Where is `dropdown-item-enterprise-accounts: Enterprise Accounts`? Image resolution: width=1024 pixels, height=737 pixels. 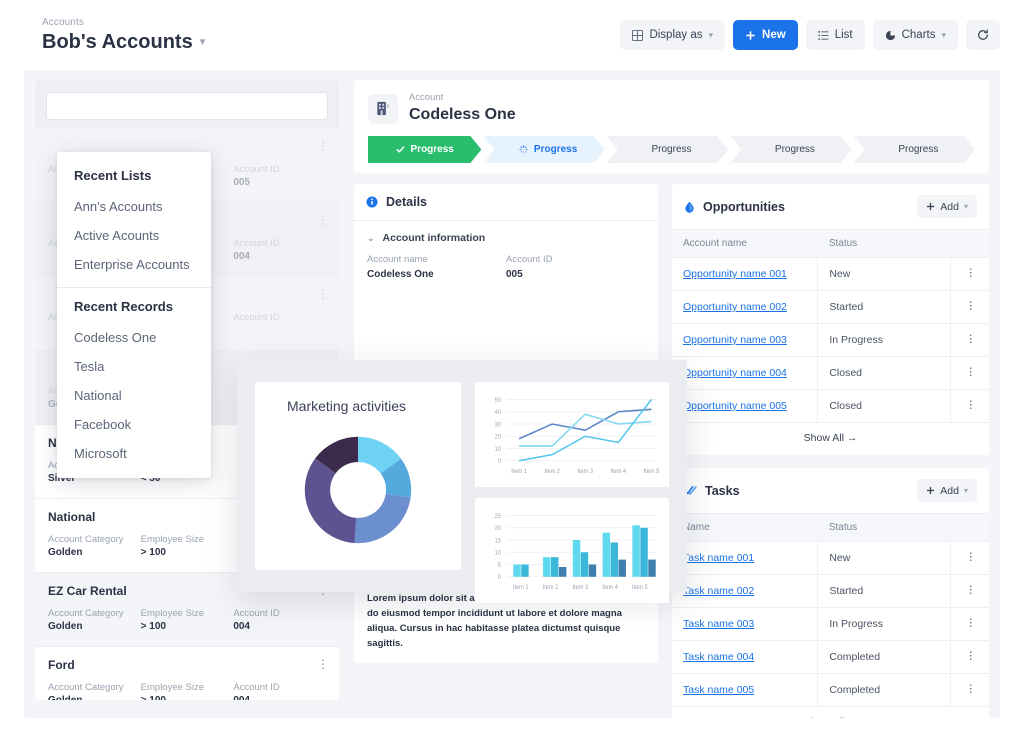
dropdown-item-enterprise-accounts: Enterprise Accounts is located at coordinates (134, 264).